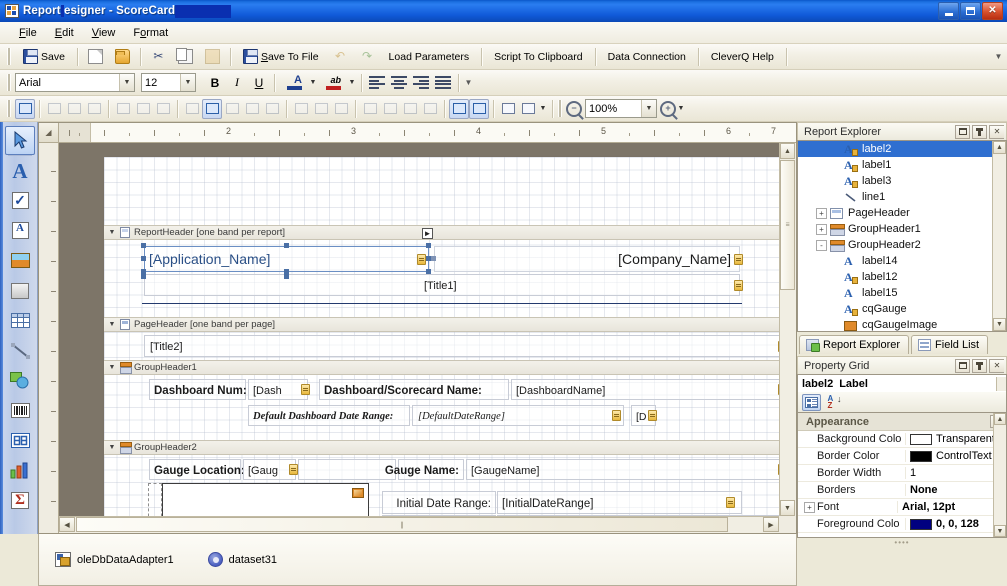 The height and width of the screenshot is (586, 1007). I want to click on scroll-up-button: ▲, so click(787, 151).